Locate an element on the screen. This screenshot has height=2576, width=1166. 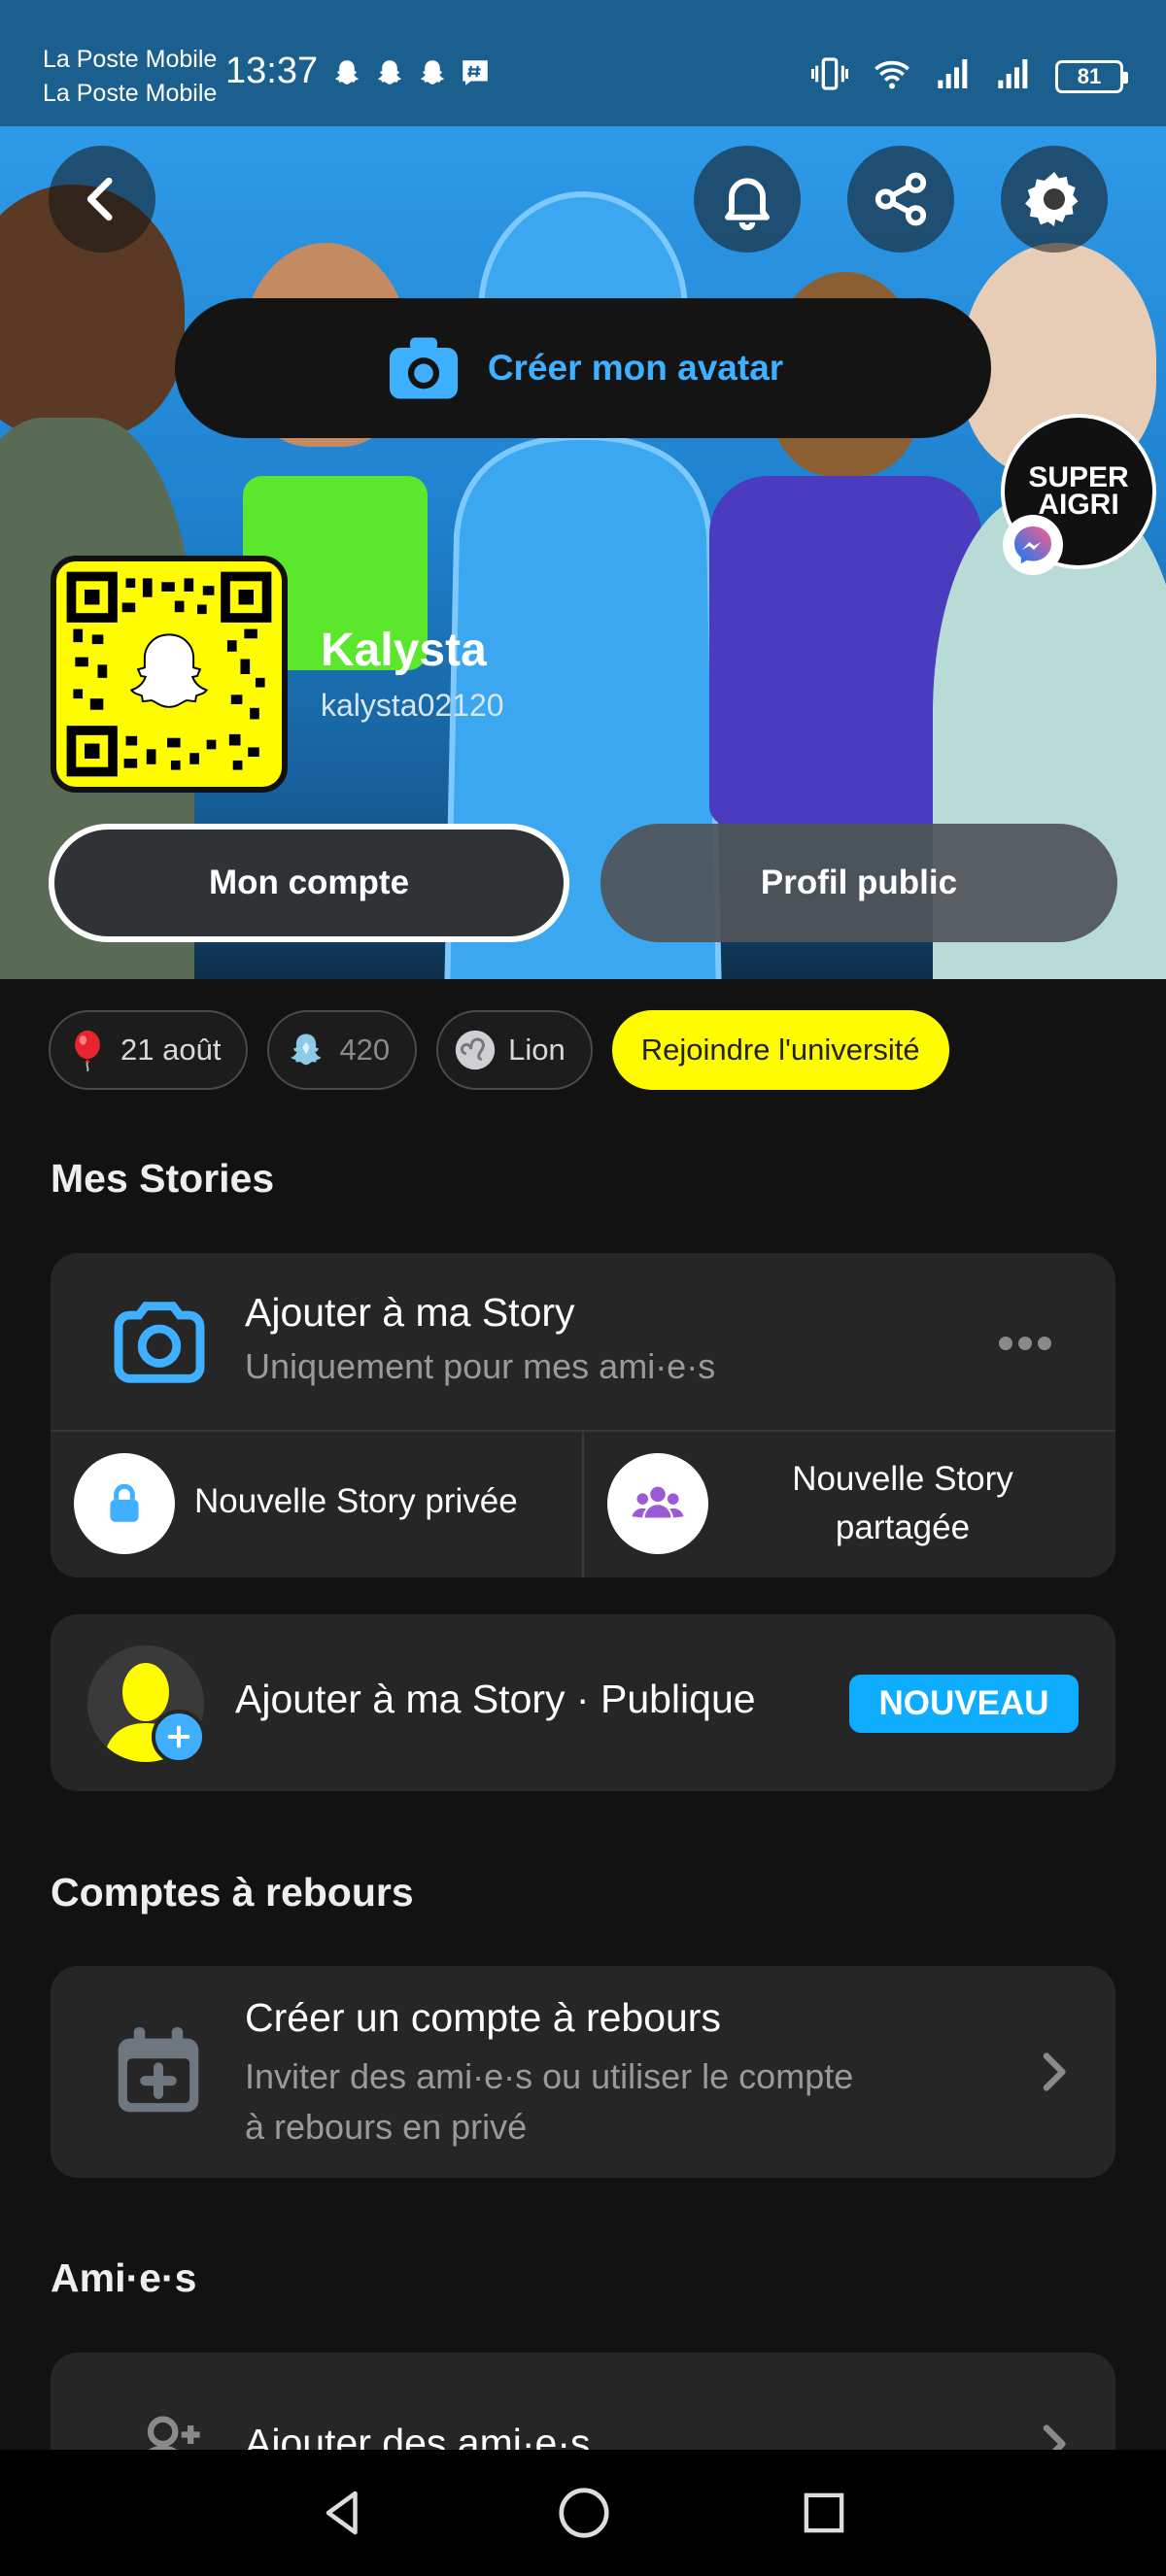
ghost-score-icon is located at coordinates (306, 1050).